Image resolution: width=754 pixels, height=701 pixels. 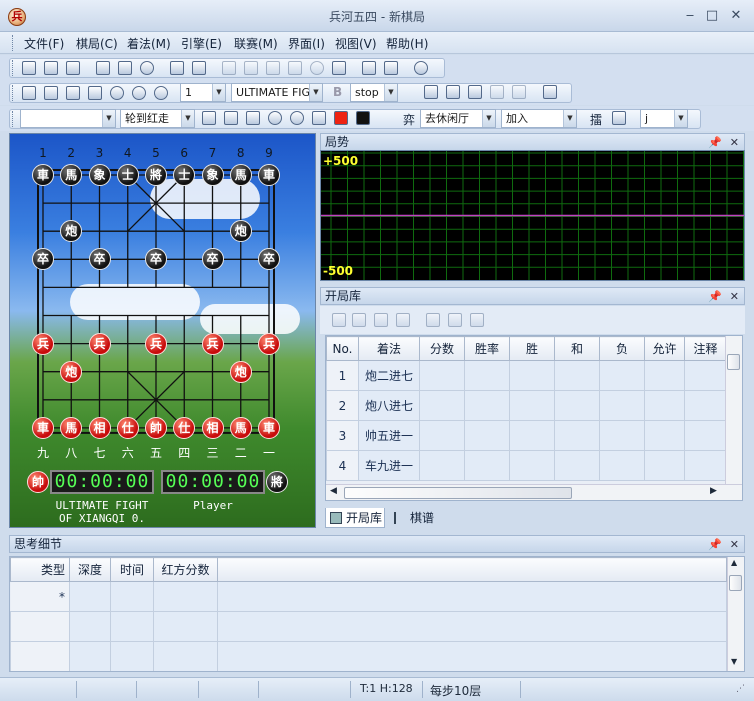 What do you see at coordinates (147, 68) in the screenshot?
I see `settings-icon` at bounding box center [147, 68].